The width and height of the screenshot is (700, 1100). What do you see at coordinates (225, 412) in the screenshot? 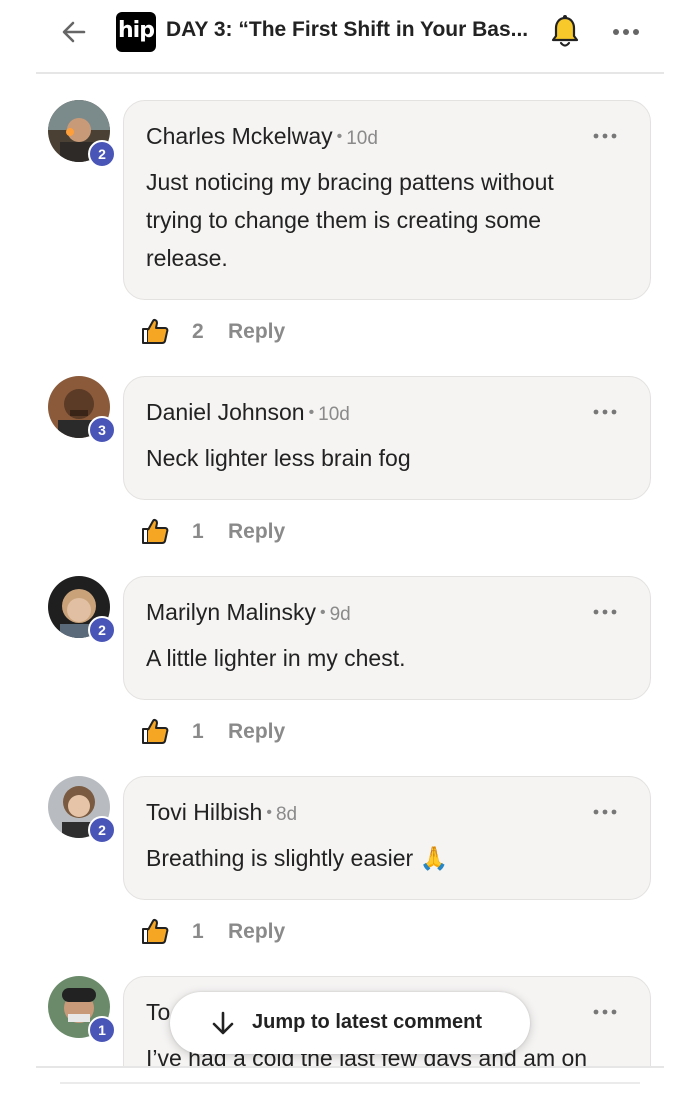
I see `author-name: Daniel Johnson` at bounding box center [225, 412].